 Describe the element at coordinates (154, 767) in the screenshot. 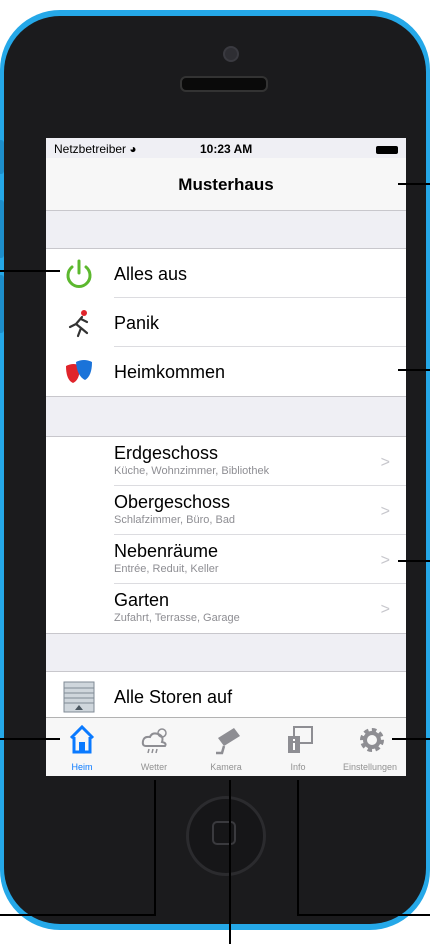

I see `tab-label: Wetter` at that location.